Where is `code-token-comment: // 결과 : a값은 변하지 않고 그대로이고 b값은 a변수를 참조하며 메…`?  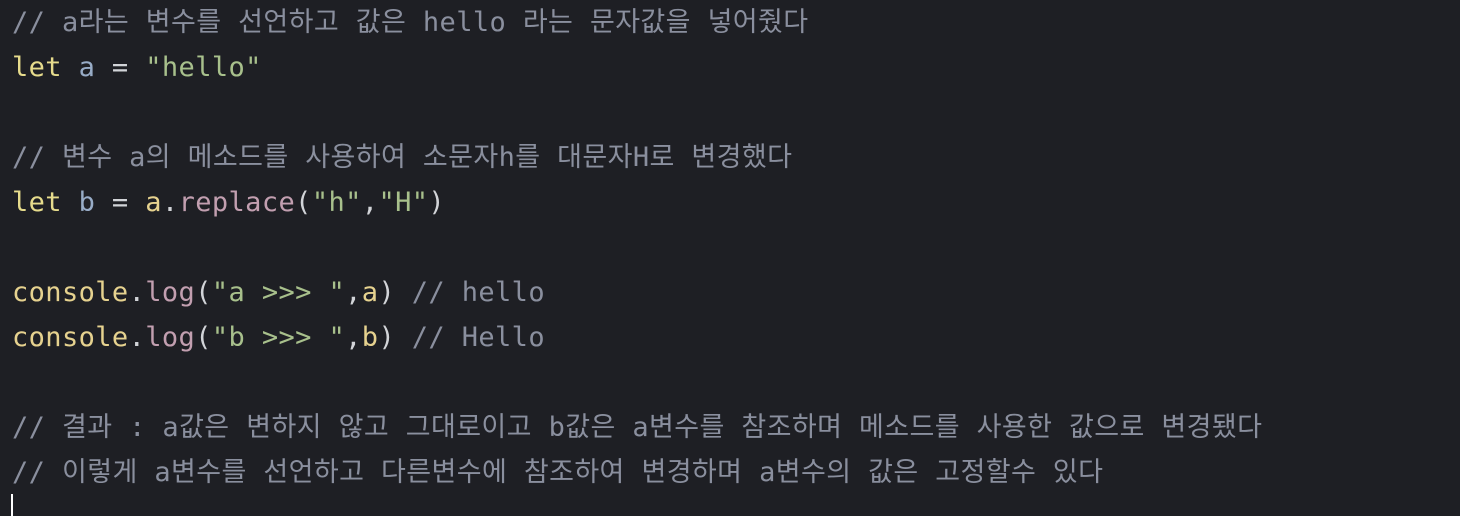
code-token-comment: // 결과 : a값은 변하지 않고 그대로이고 b값은 a변수를 참조하며 메… is located at coordinates (637, 427).